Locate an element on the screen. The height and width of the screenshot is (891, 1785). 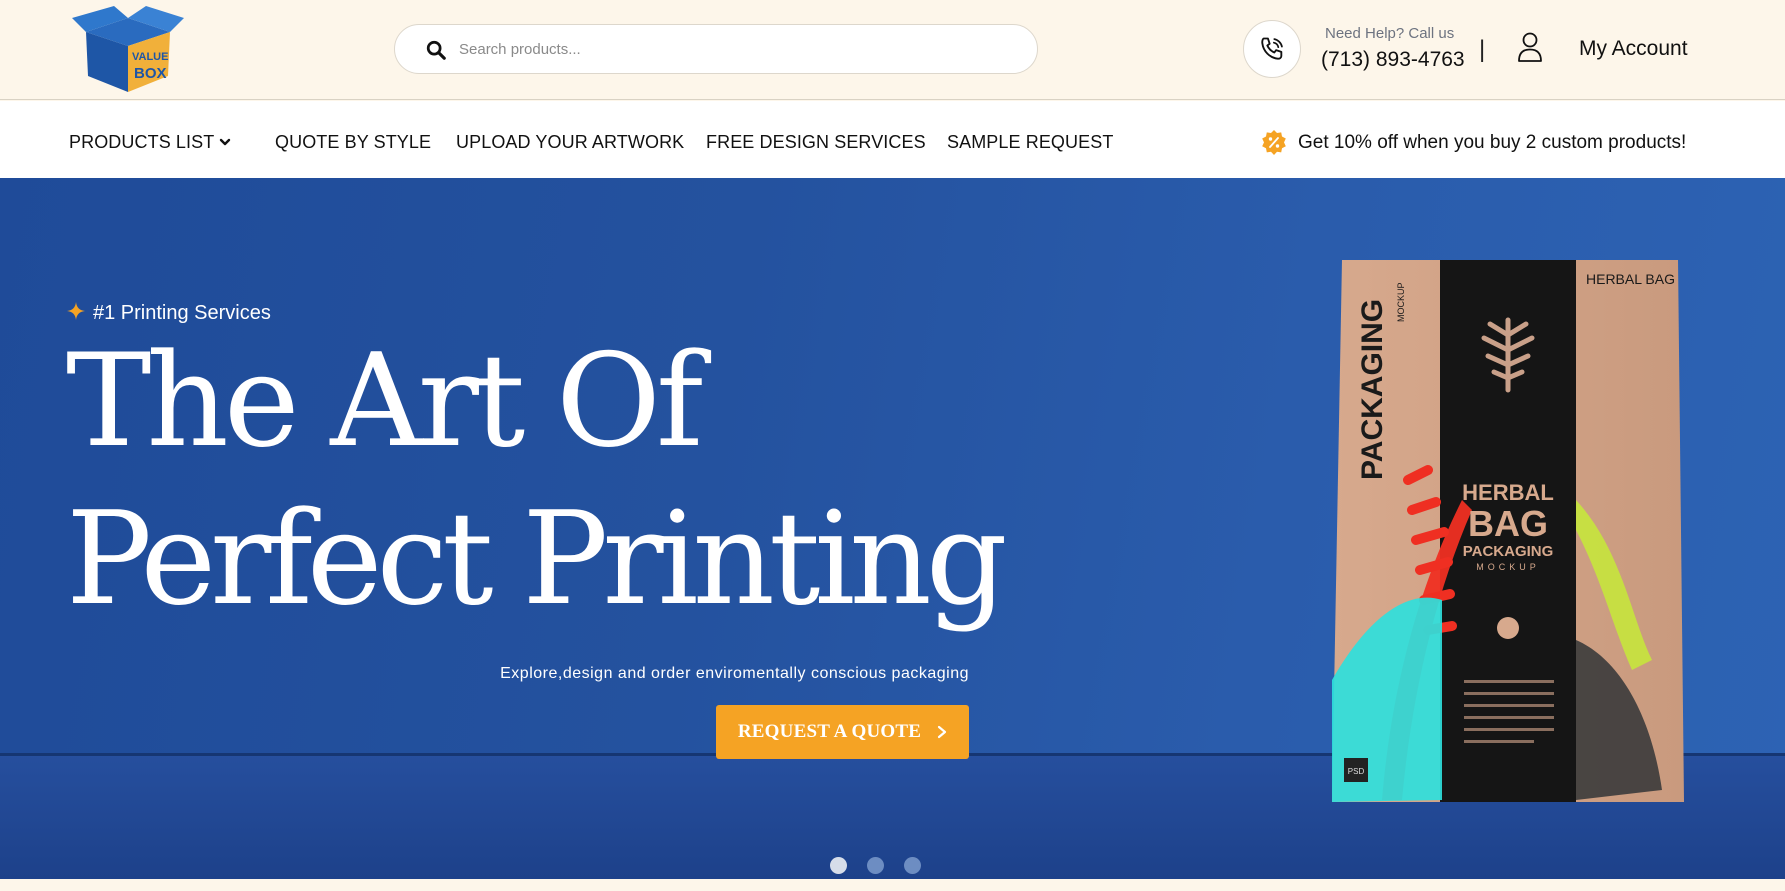
hero-eyebrow: #1 Printing Services is located at coordinates (182, 313).